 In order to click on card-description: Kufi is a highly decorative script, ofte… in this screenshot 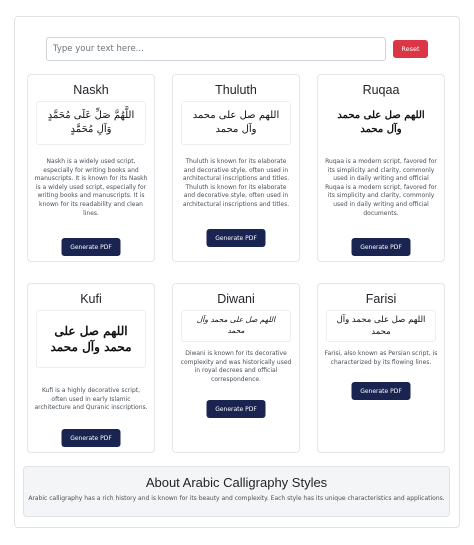, I will do `click(91, 399)`.